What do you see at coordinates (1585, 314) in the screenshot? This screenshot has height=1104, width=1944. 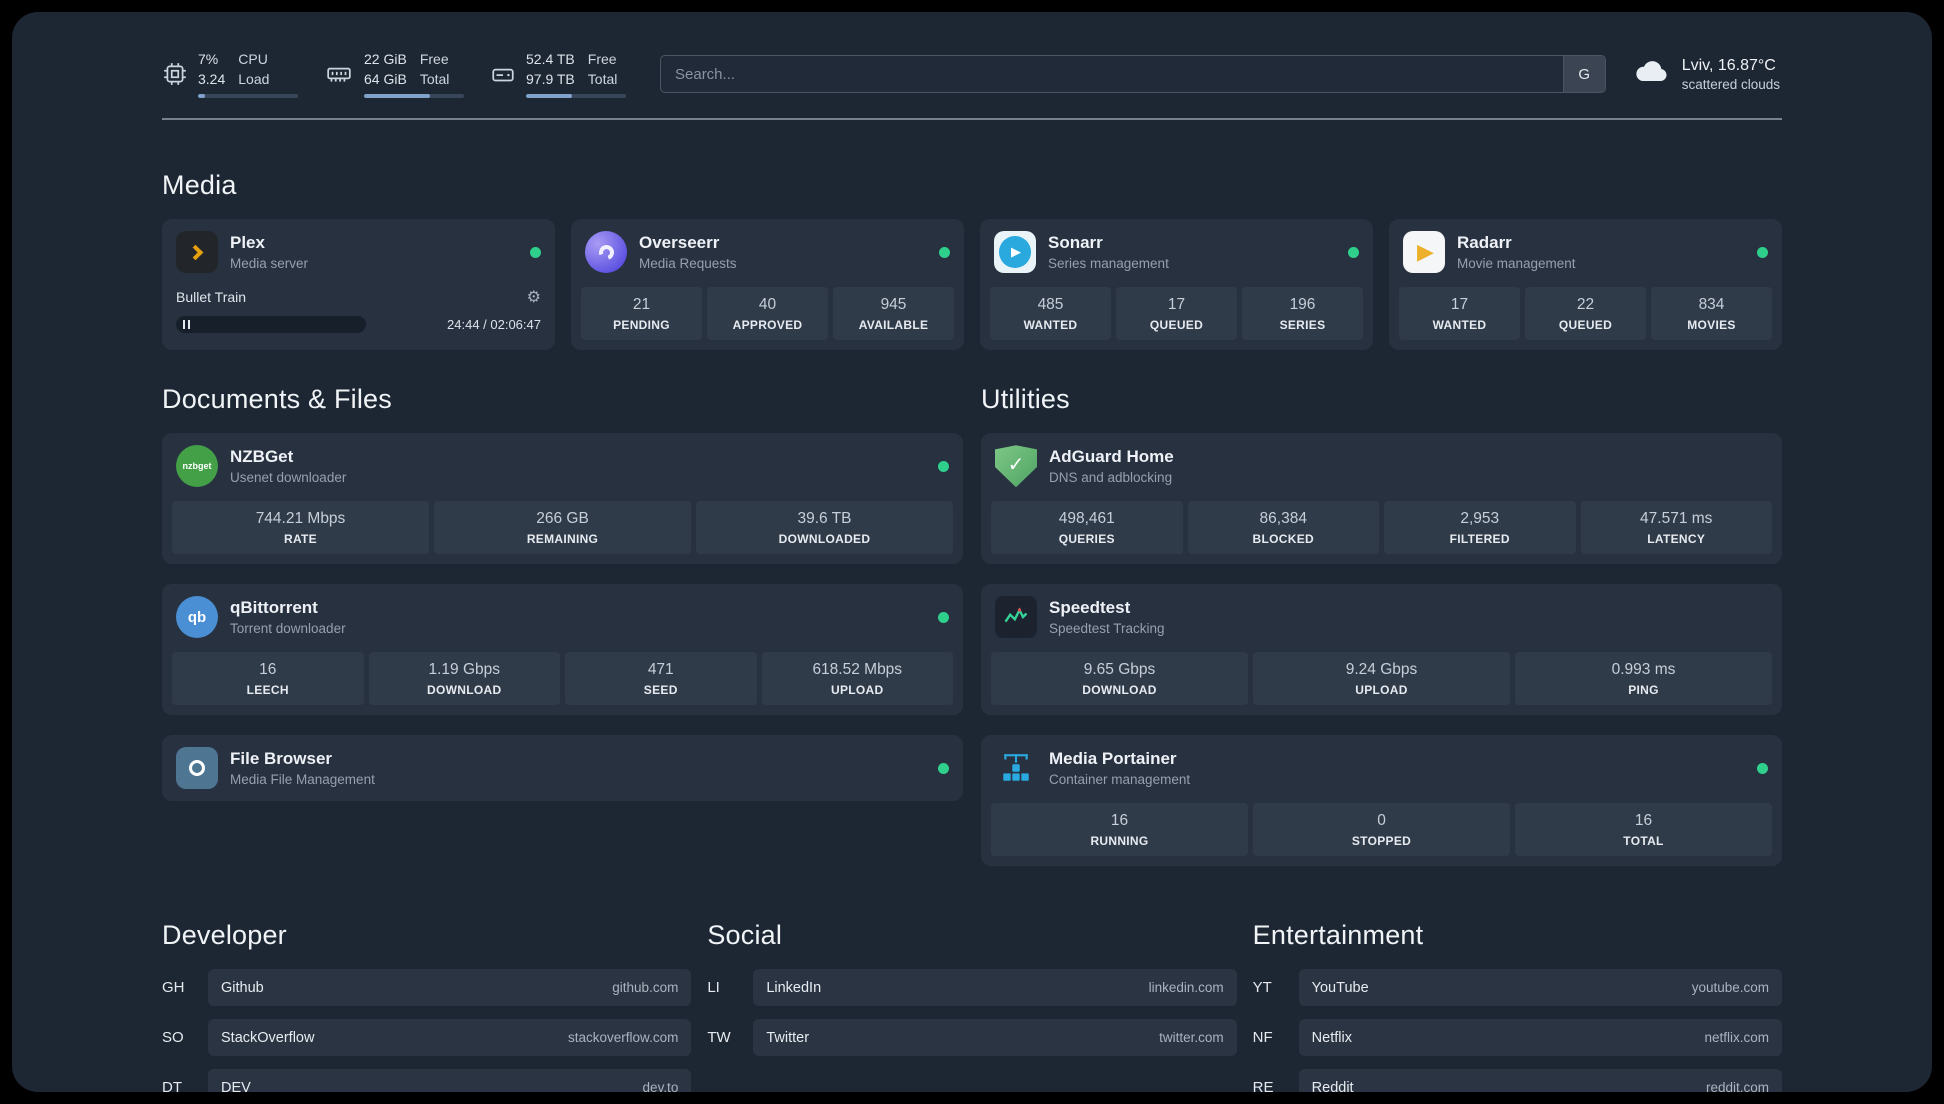 I see `stat-tile: 22 QUEUED` at bounding box center [1585, 314].